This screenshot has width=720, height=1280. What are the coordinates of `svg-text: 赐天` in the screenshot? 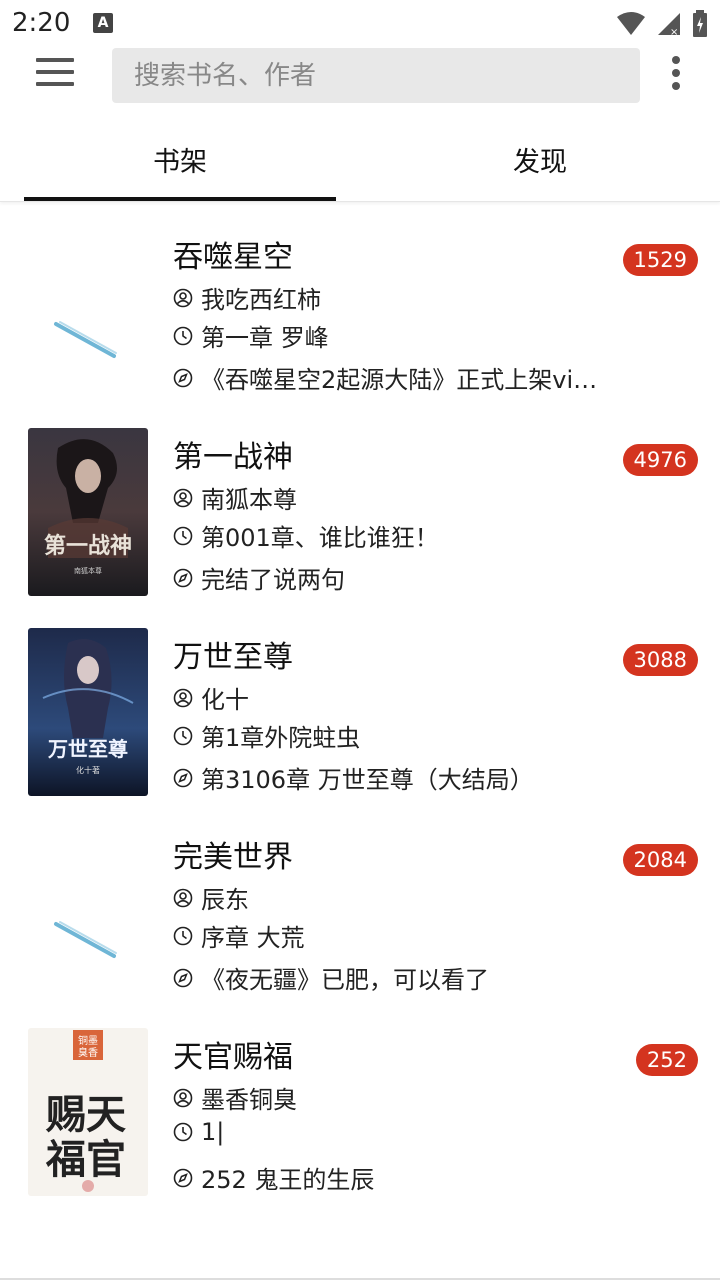 It's located at (85, 1114).